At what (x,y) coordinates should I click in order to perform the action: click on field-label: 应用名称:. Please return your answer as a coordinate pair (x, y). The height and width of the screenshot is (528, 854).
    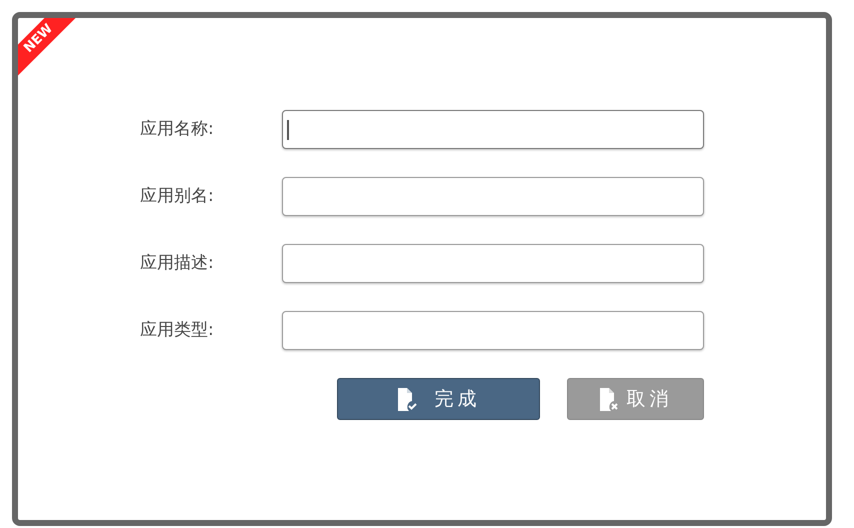
    Looking at the image, I should click on (177, 129).